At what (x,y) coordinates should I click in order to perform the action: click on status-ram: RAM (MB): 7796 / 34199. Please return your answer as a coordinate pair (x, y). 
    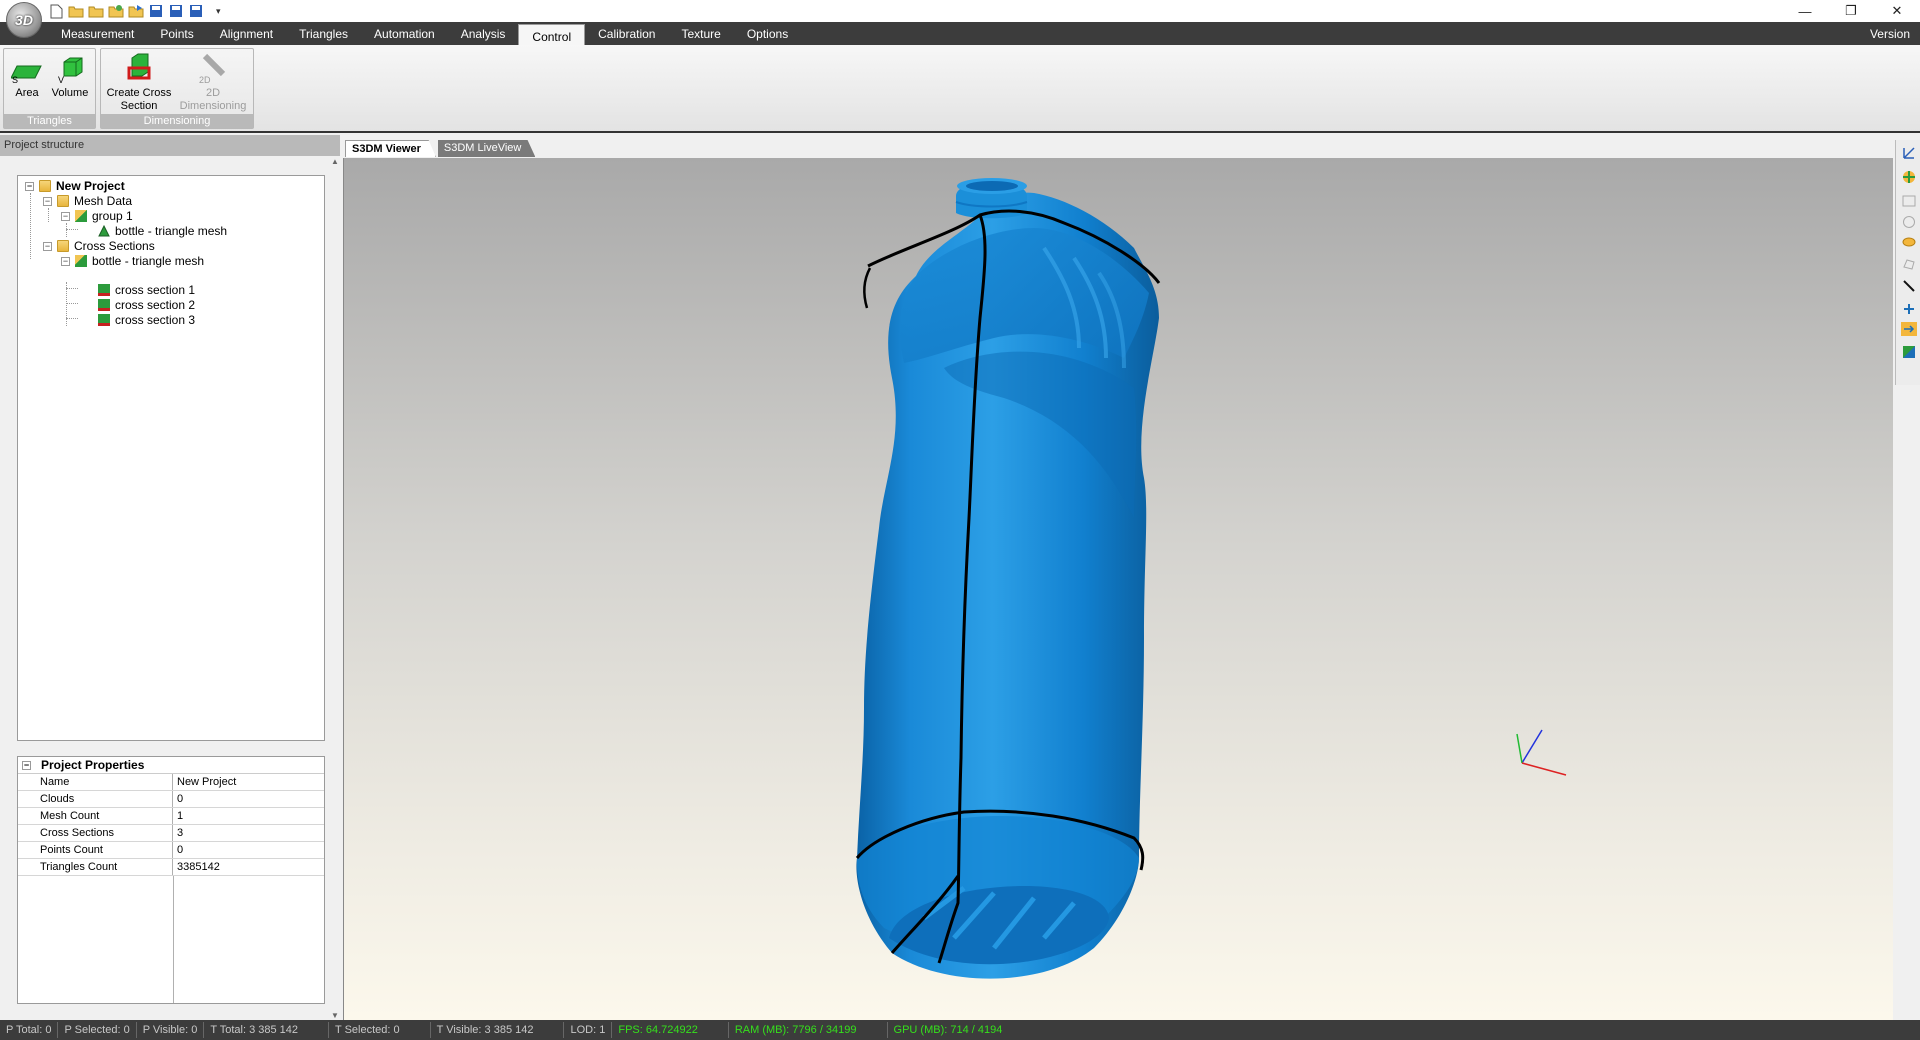
    Looking at the image, I should click on (807, 1030).